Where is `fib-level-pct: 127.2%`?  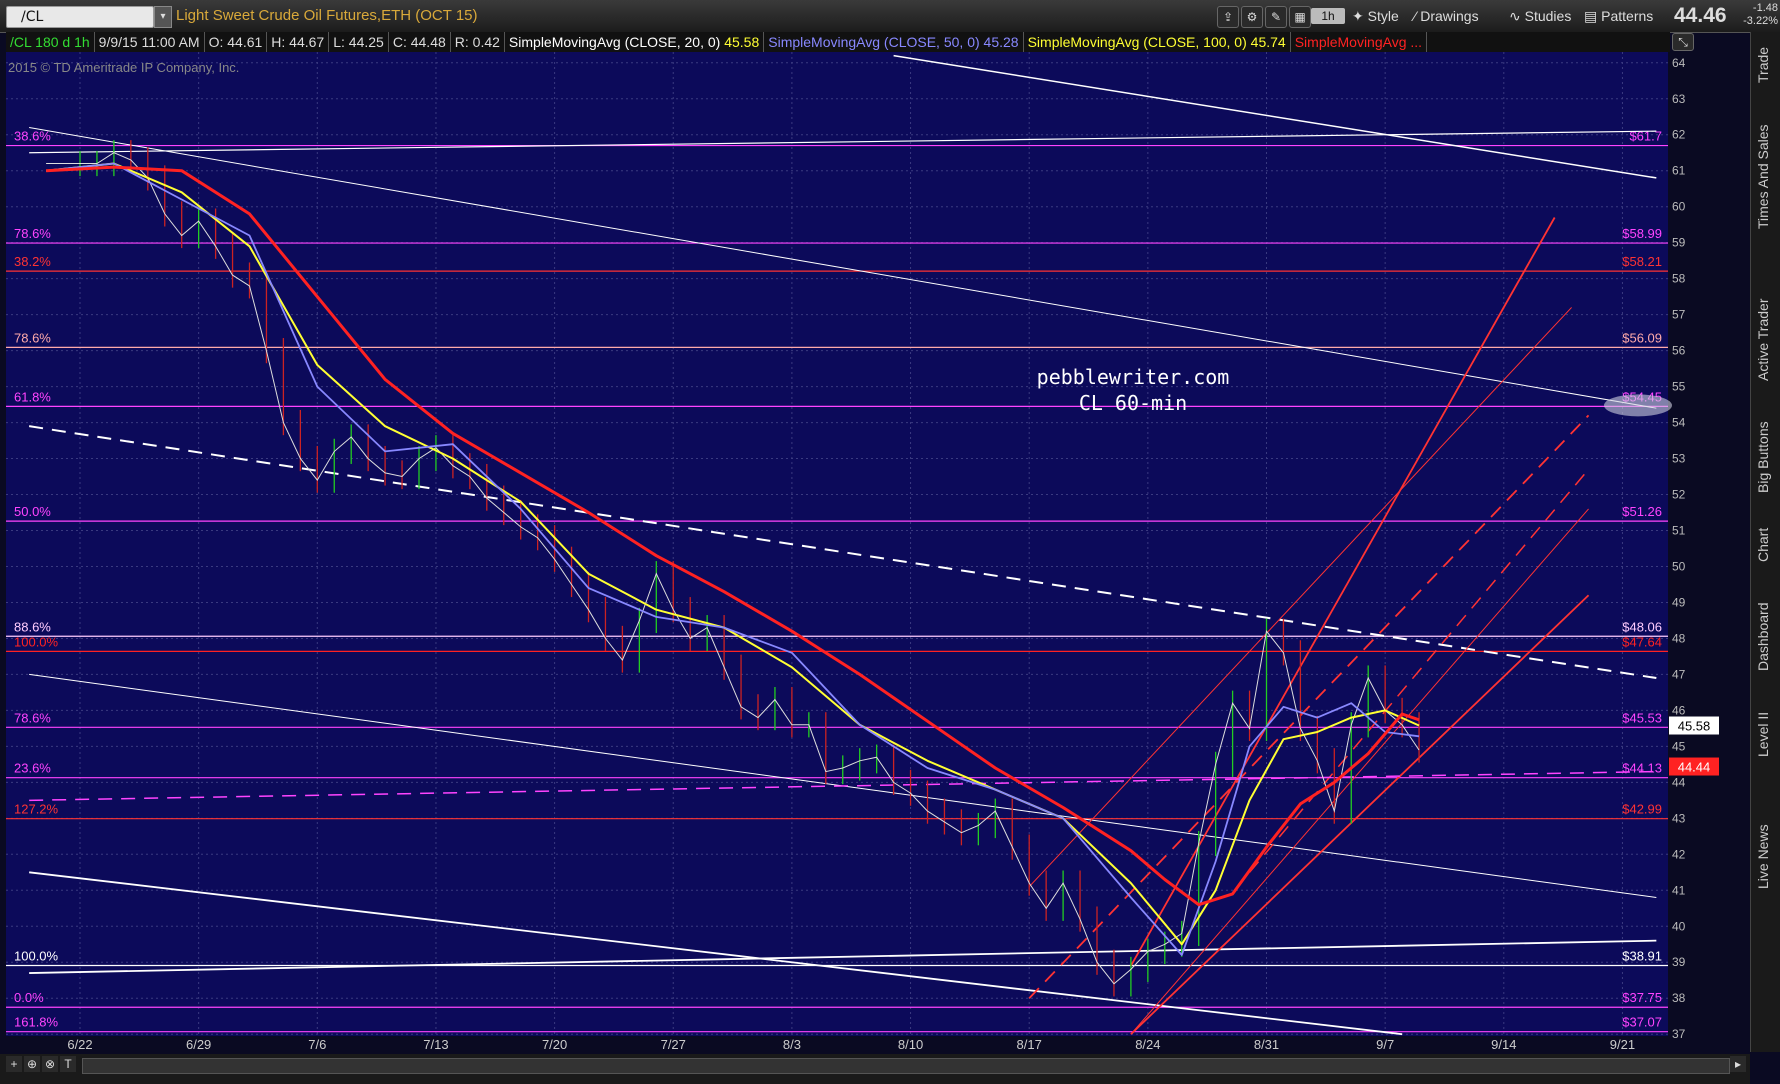
fib-level-pct: 127.2% is located at coordinates (36, 809).